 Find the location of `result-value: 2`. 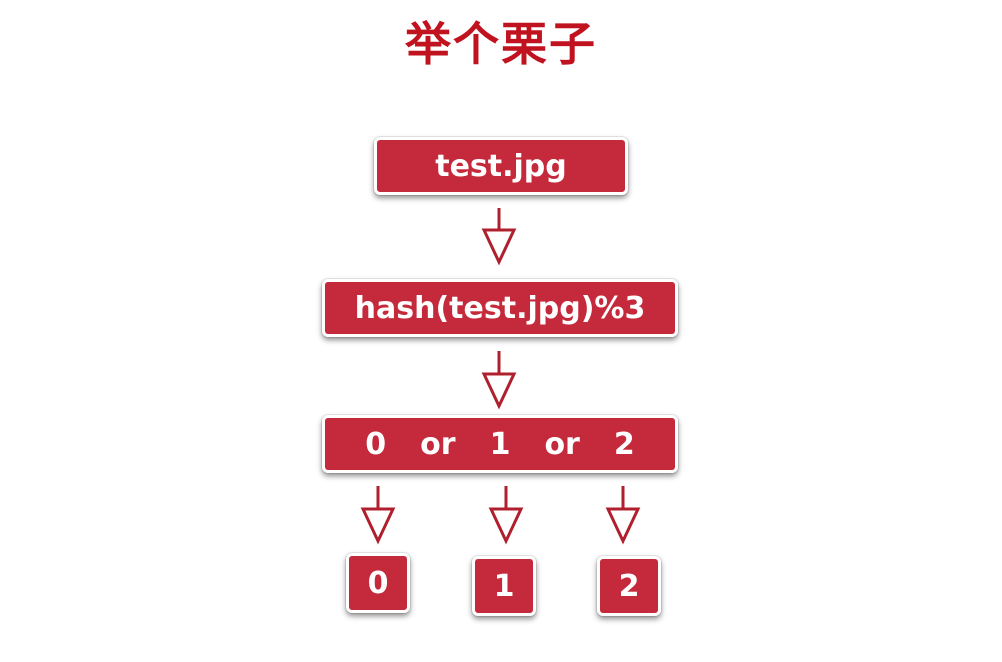

result-value: 2 is located at coordinates (624, 444).